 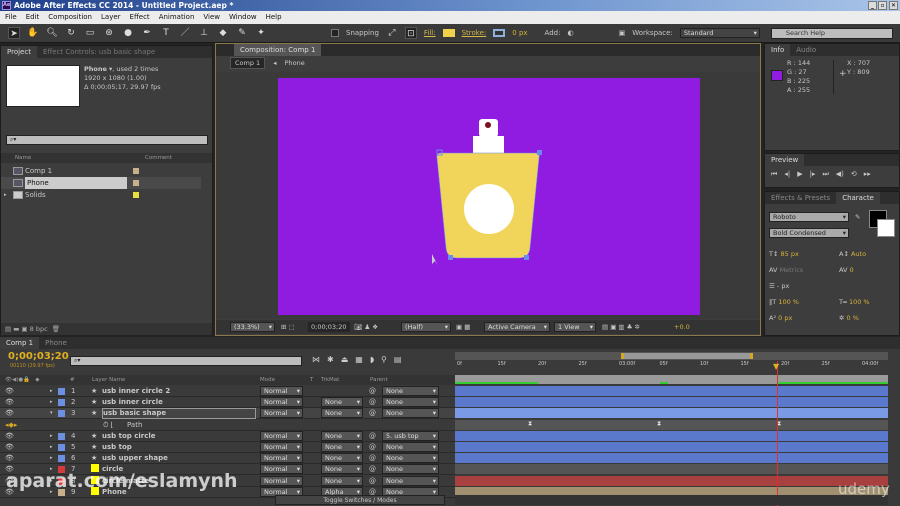 I want to click on project-item: Comp 1, so click(x=101, y=171).